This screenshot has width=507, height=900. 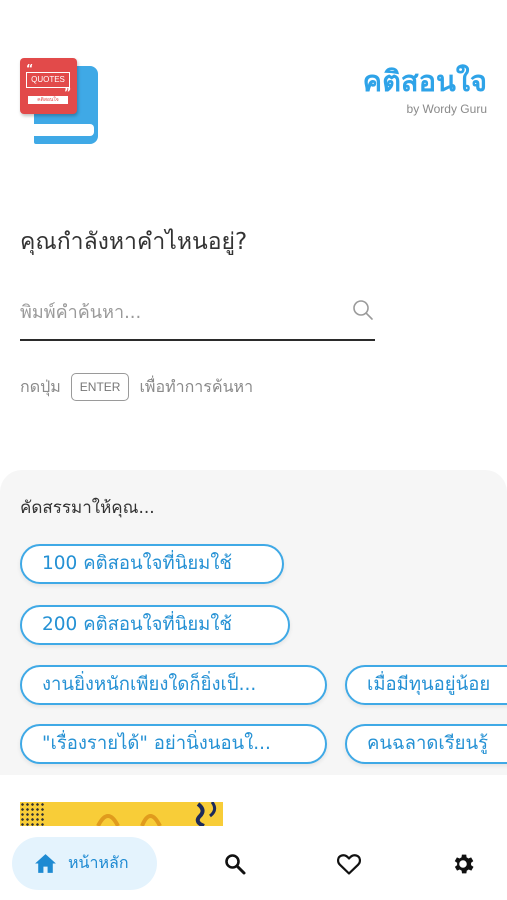 I want to click on search-input, so click(x=180, y=312).